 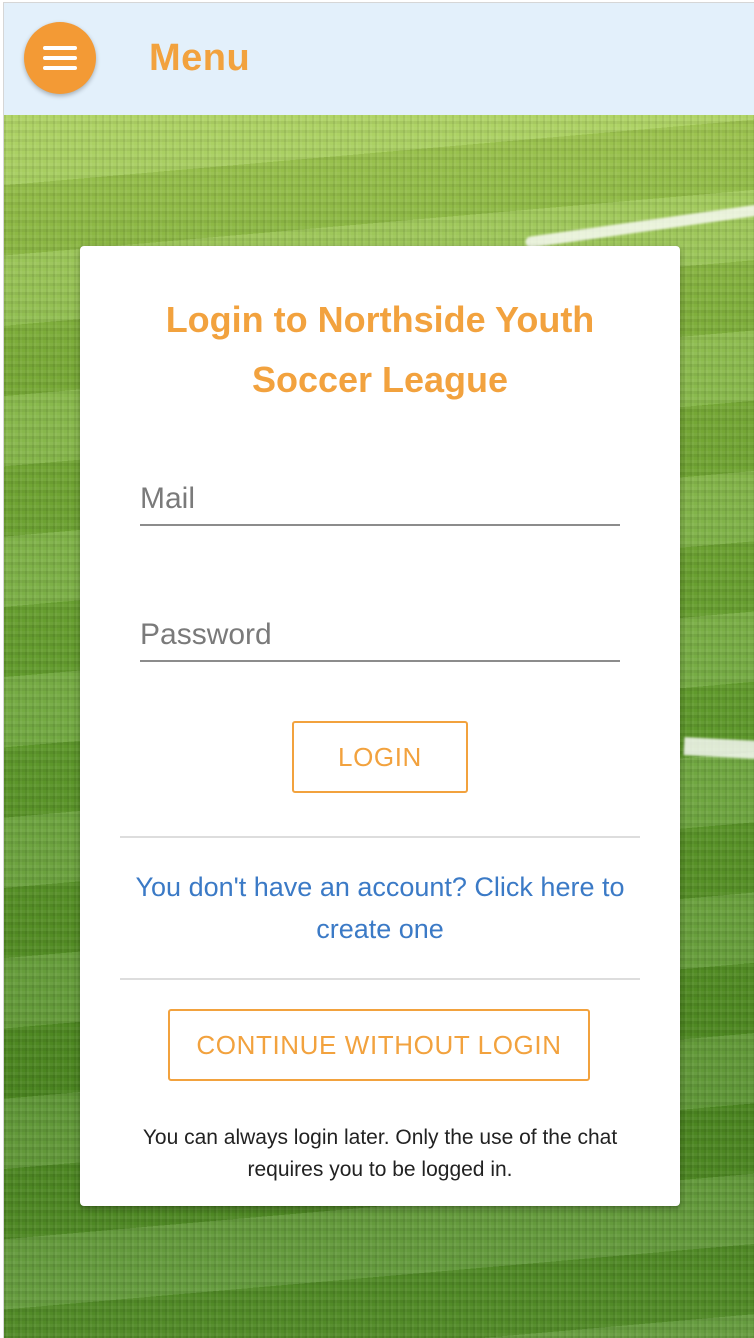 I want to click on login-button: LOGIN, so click(x=380, y=757).